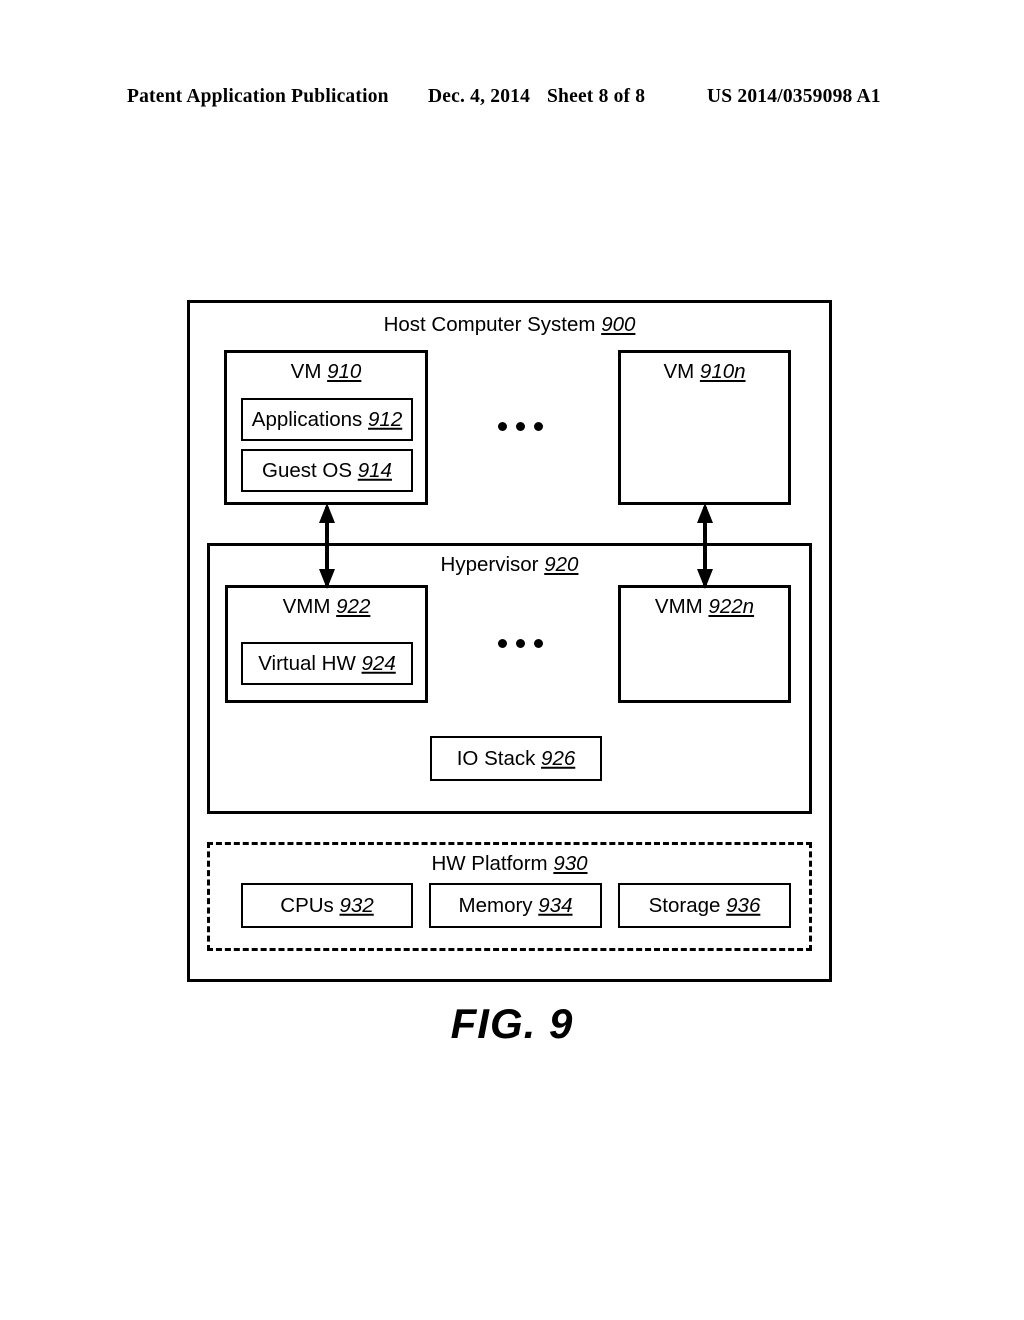  I want to click on vm-910-title: VM 910, so click(326, 371).